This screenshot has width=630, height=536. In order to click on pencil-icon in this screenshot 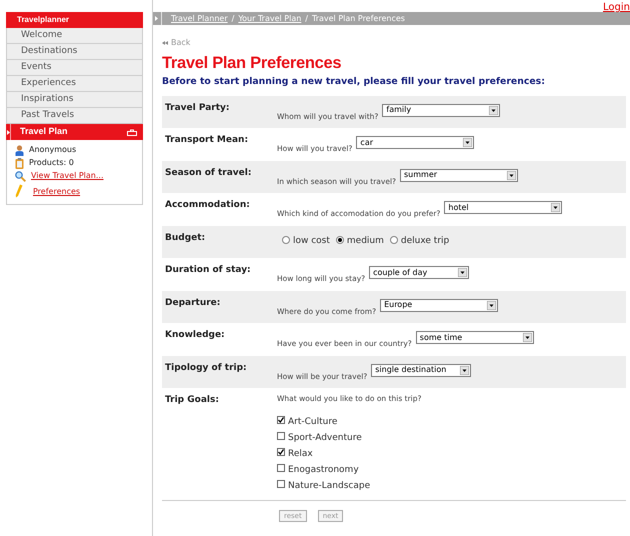, I will do `click(19, 191)`.